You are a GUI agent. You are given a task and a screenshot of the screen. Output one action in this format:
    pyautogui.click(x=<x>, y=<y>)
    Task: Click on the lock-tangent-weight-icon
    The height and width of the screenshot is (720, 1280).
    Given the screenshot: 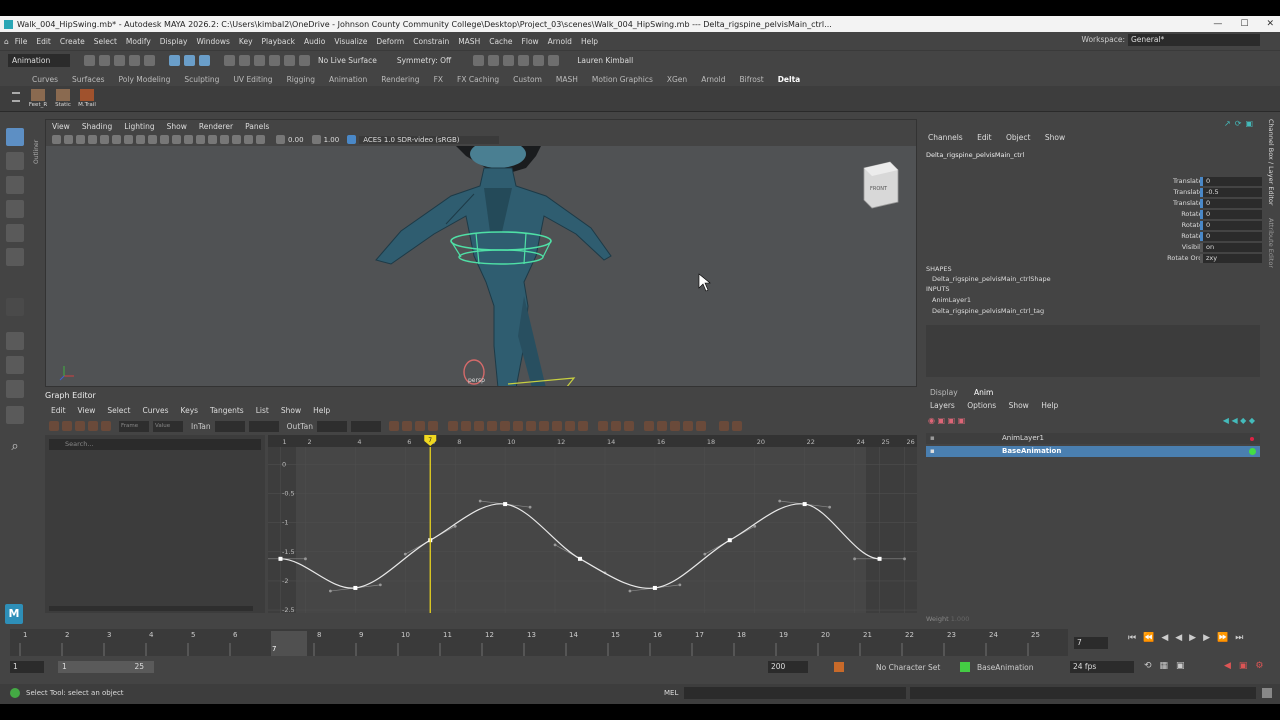 What is the action you would take?
    pyautogui.click(x=582, y=426)
    